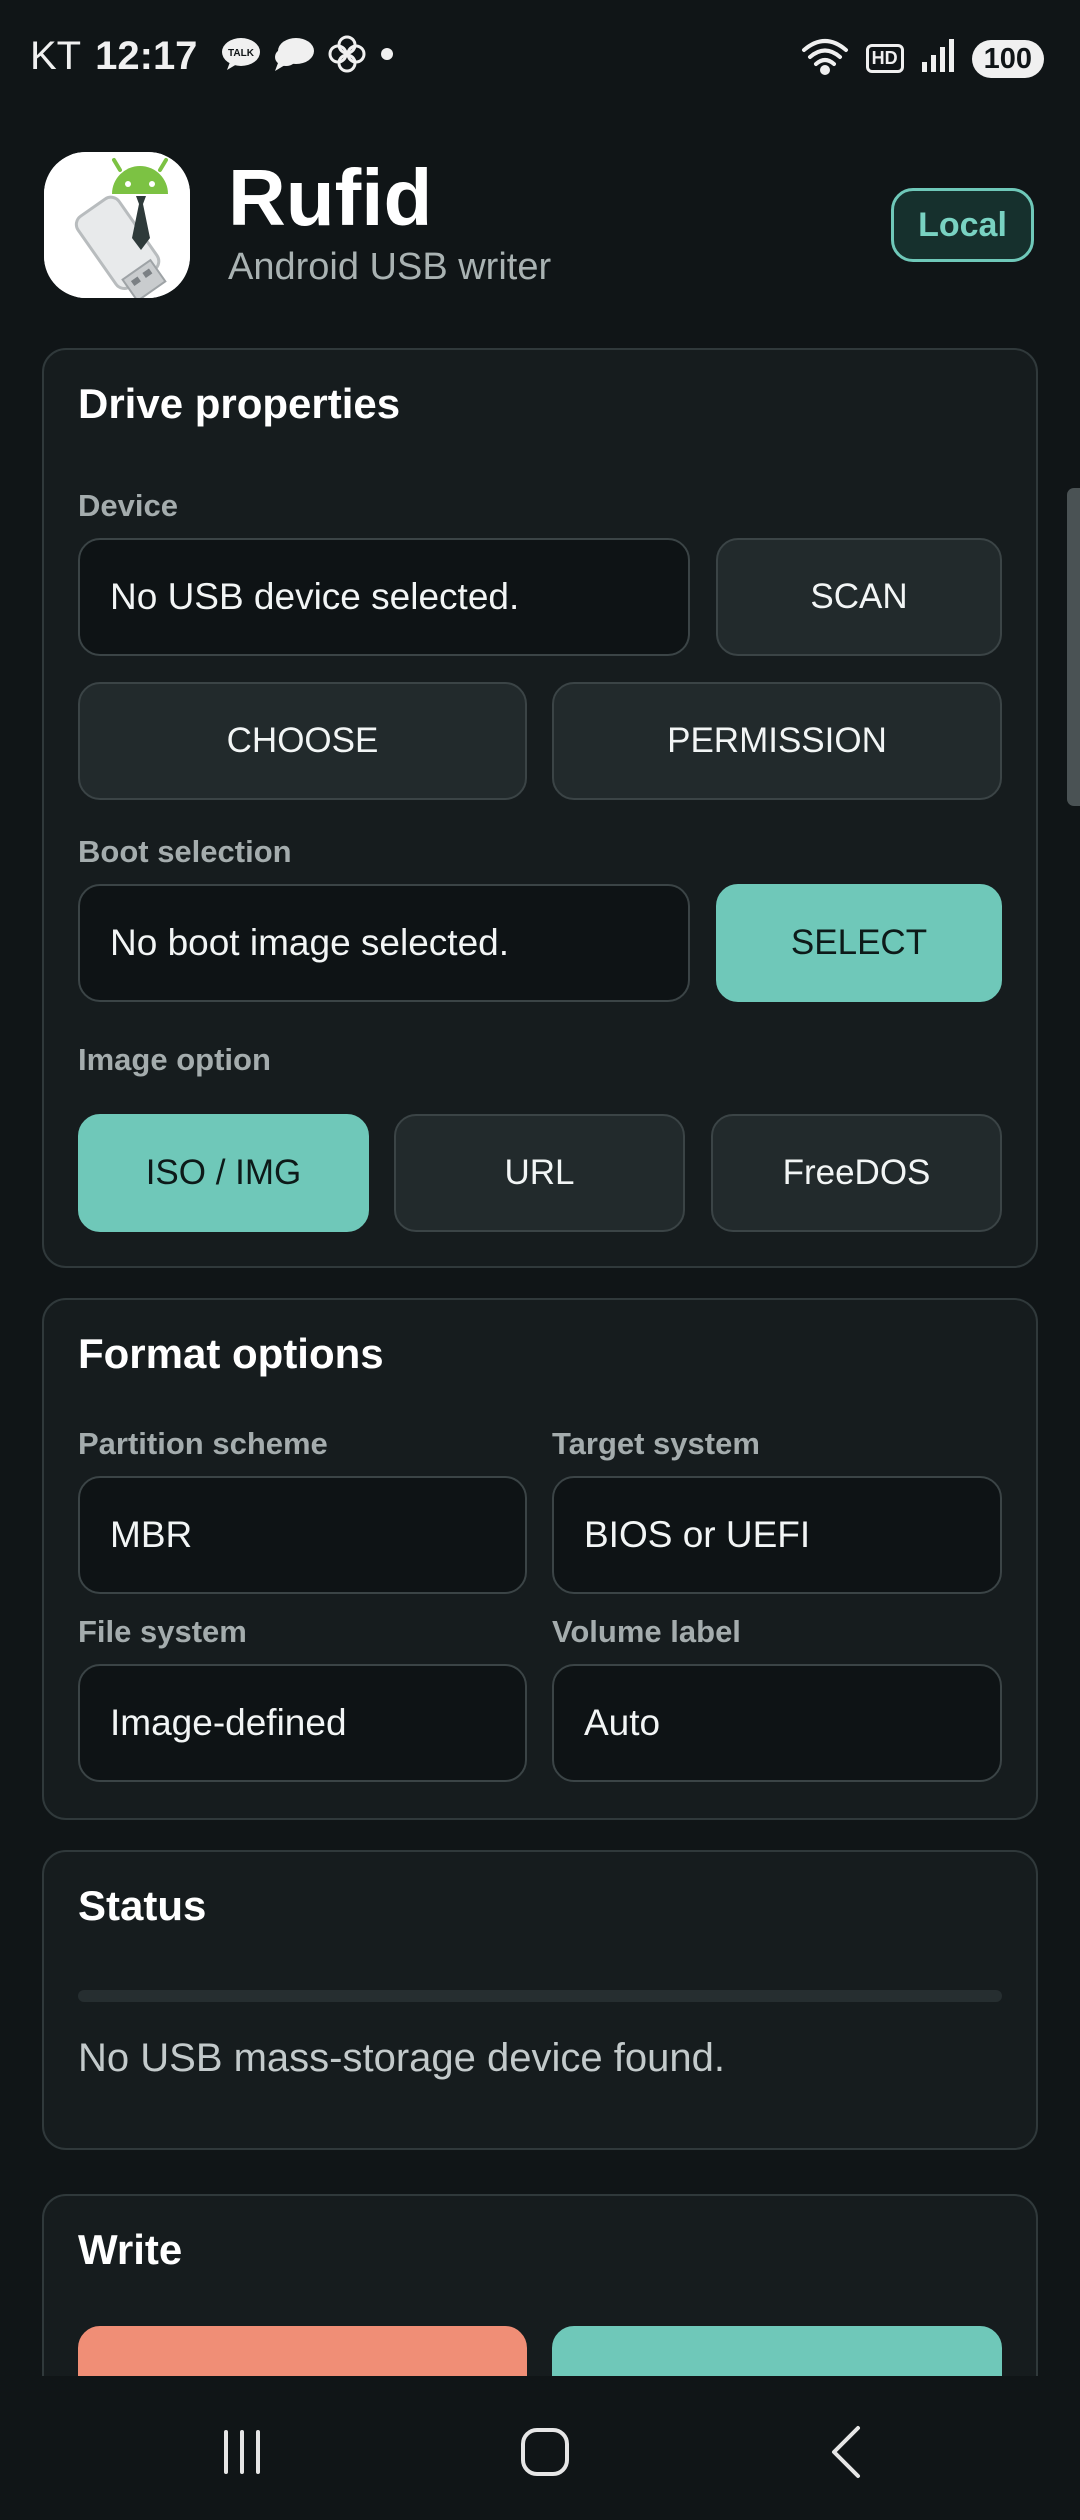  I want to click on scrollbar-handle, so click(1073, 647).